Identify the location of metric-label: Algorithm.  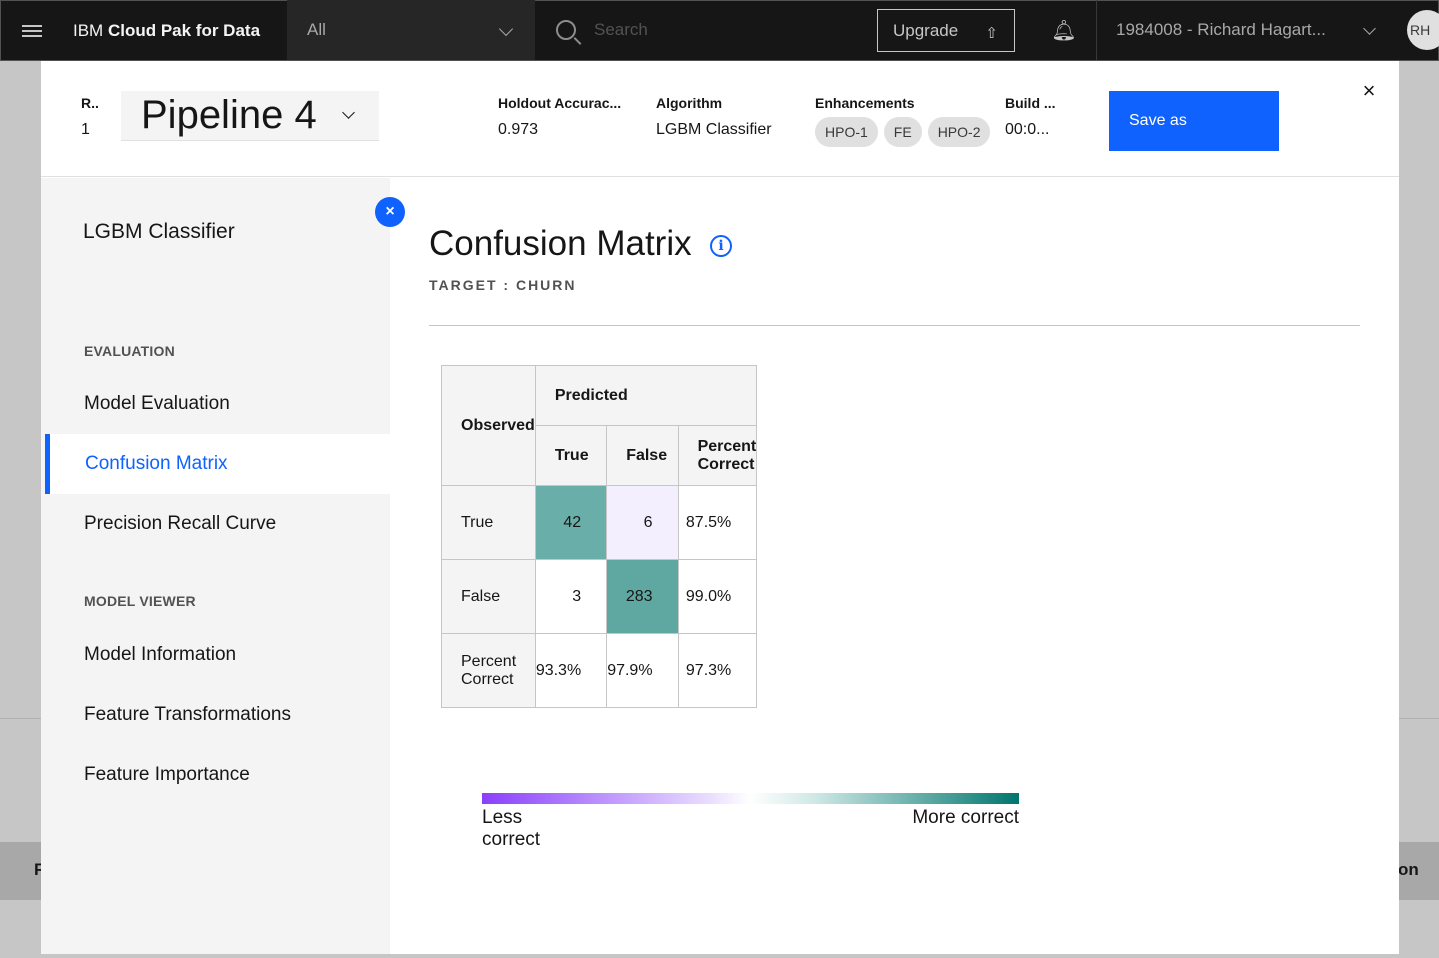
(689, 103).